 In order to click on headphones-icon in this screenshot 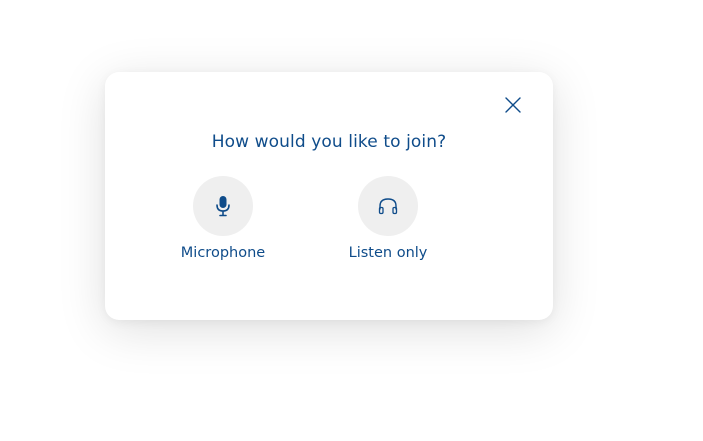, I will do `click(388, 206)`.